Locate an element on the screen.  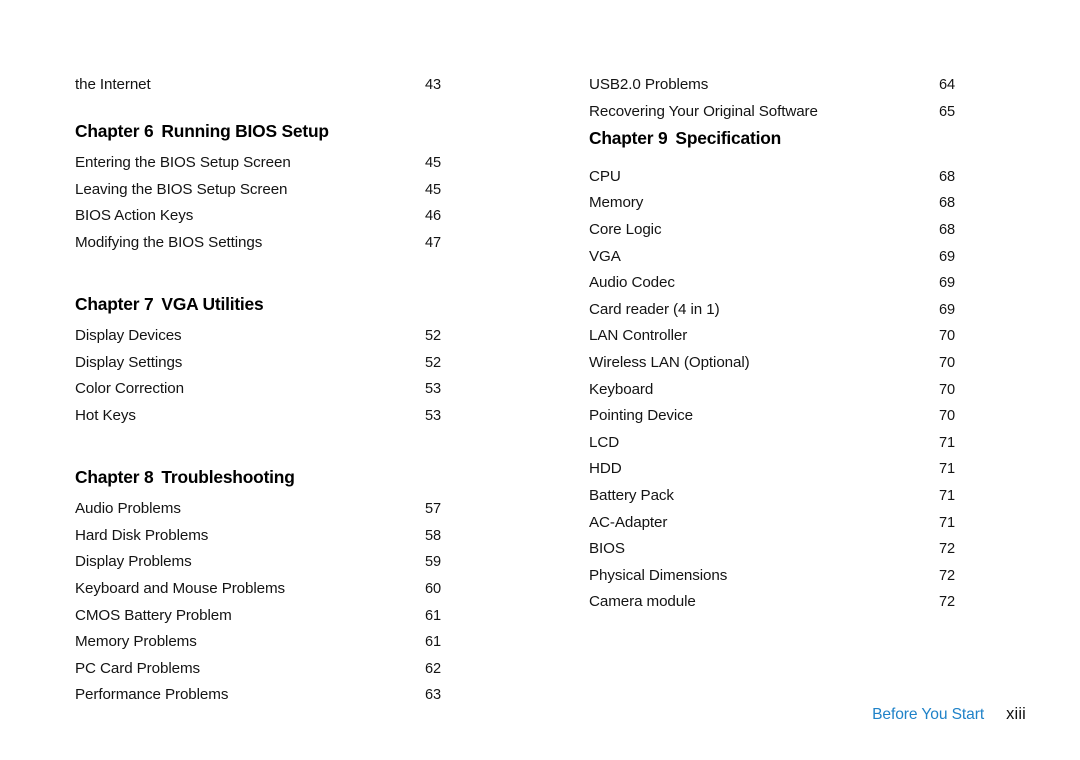
page-footer: Before You Start xiii is located at coordinates (540, 721).